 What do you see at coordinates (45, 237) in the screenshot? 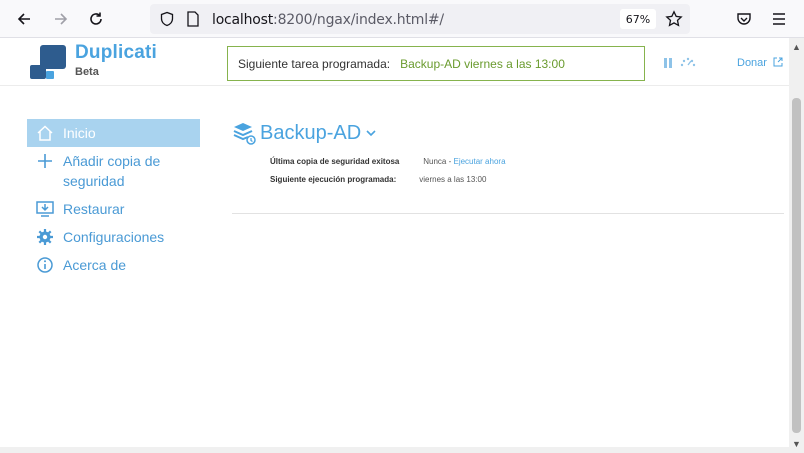
I see `gear-icon` at bounding box center [45, 237].